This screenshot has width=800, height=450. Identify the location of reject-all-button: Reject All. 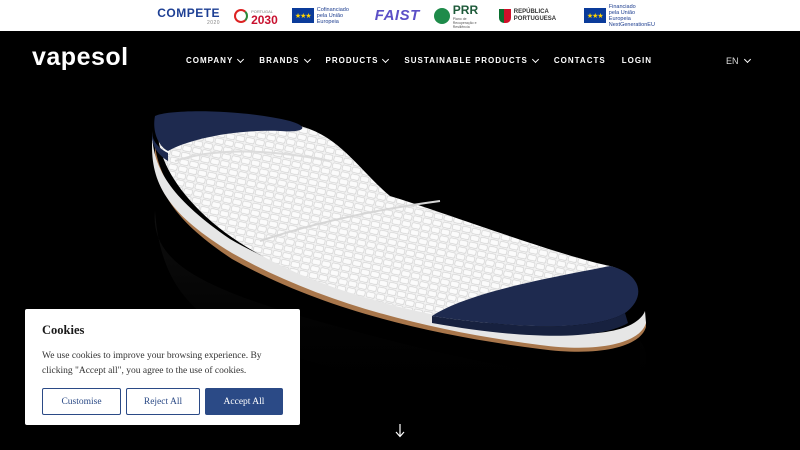
(163, 401).